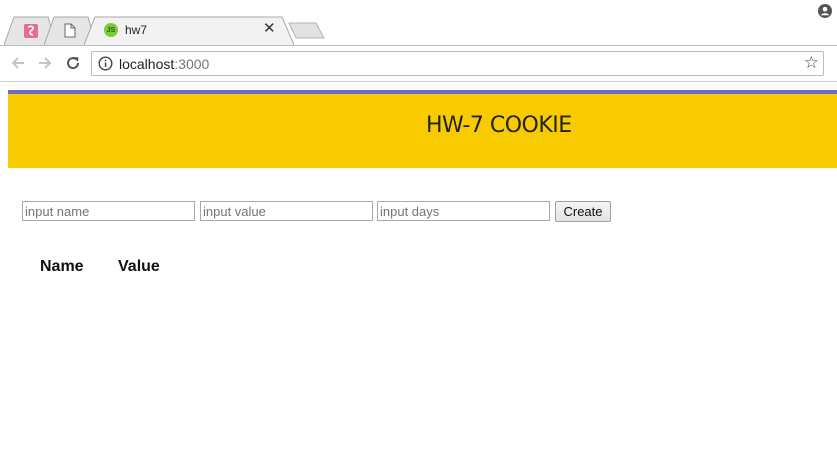 This screenshot has width=837, height=451. I want to click on info-icon, so click(105, 66).